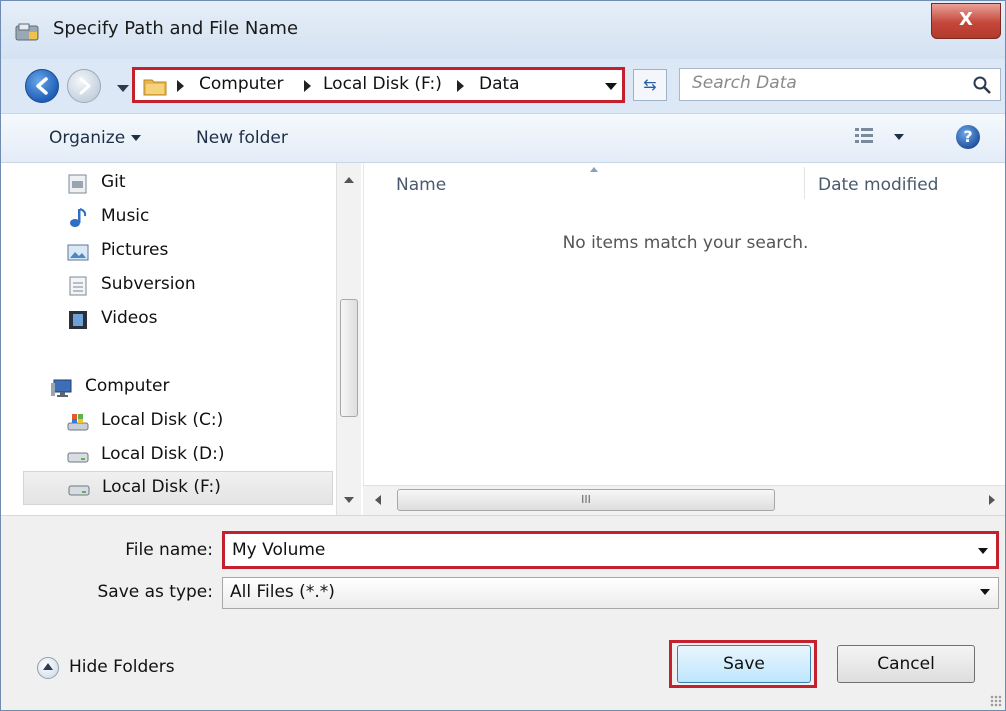 This screenshot has height=711, width=1006. I want to click on recent-pages-dropdown-icon, so click(123, 88).